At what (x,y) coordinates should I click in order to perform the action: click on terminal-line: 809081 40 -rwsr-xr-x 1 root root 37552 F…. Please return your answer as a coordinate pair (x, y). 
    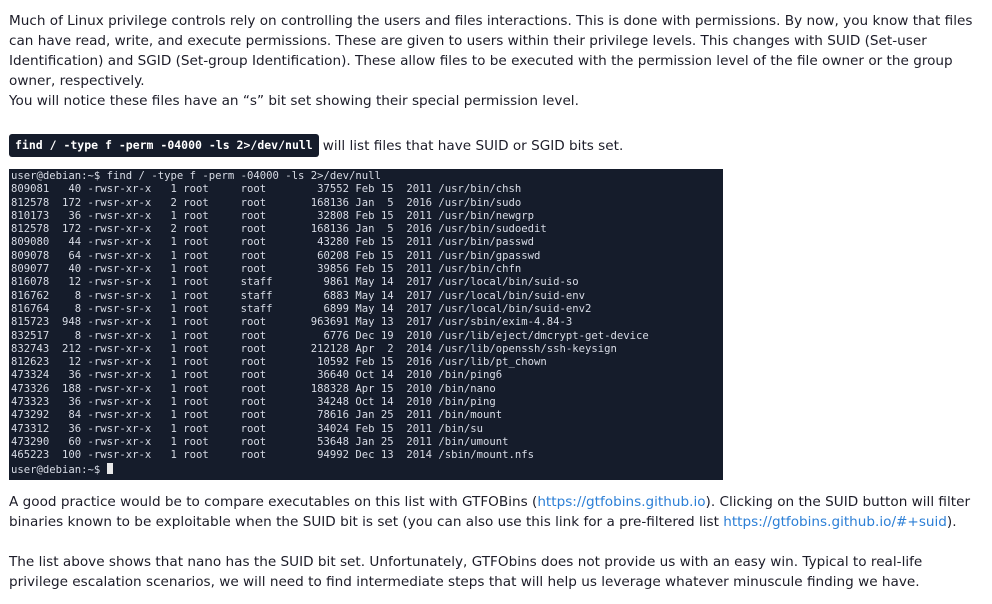
    Looking at the image, I should click on (266, 189).